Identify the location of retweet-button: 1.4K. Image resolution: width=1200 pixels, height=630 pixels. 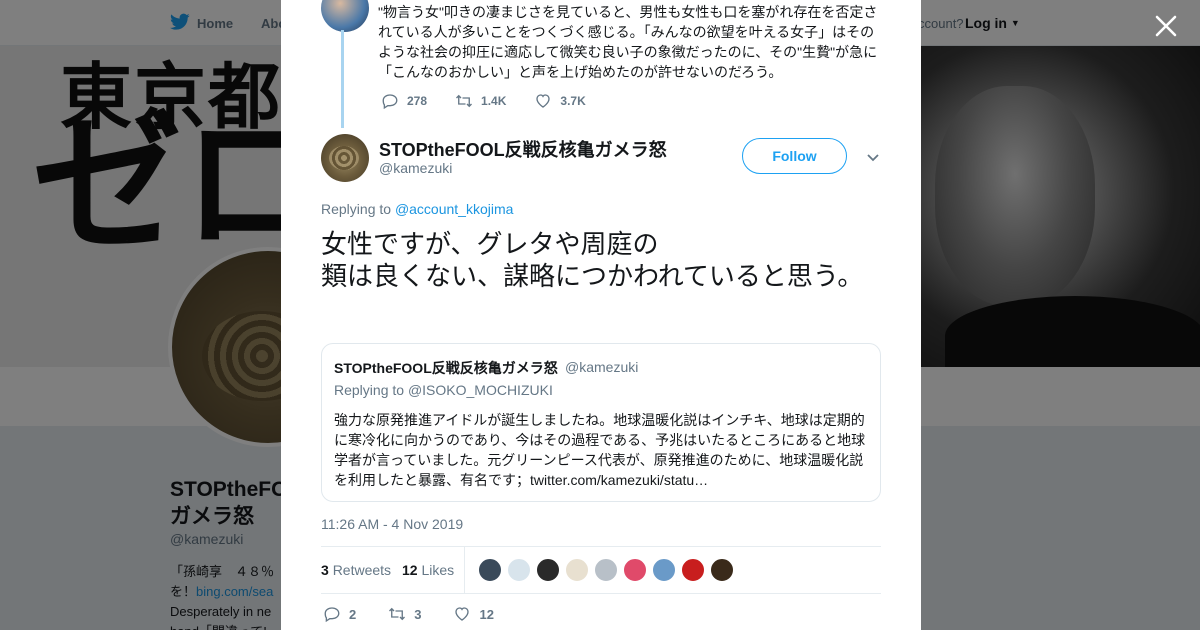
(480, 101).